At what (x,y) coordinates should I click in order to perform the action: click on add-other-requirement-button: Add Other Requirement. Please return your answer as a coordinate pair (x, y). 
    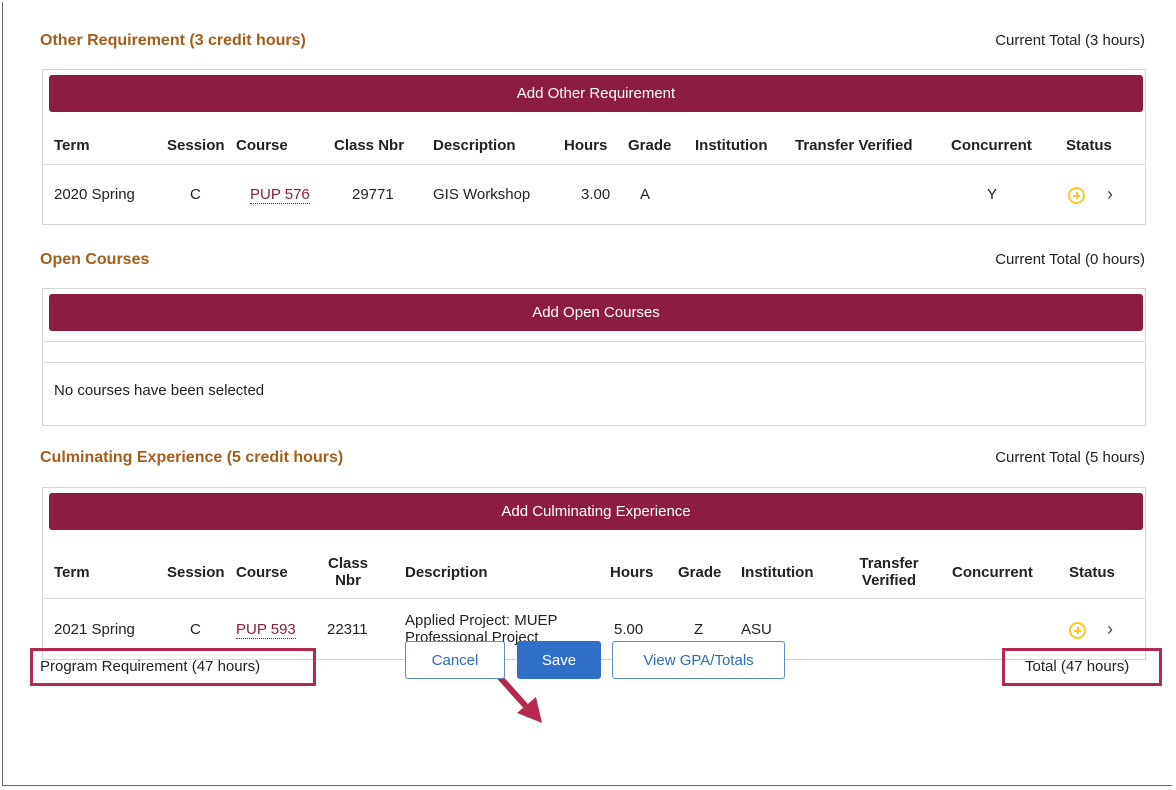
    Looking at the image, I should click on (596, 93).